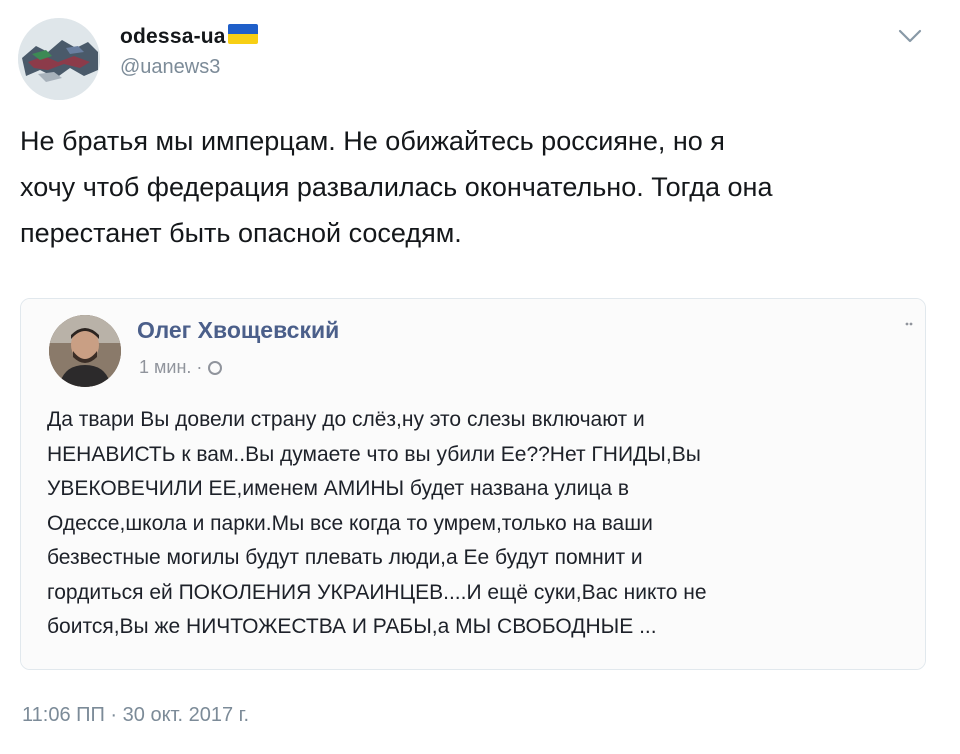  I want to click on facebook-post-time: 1 мин. ·, so click(171, 367).